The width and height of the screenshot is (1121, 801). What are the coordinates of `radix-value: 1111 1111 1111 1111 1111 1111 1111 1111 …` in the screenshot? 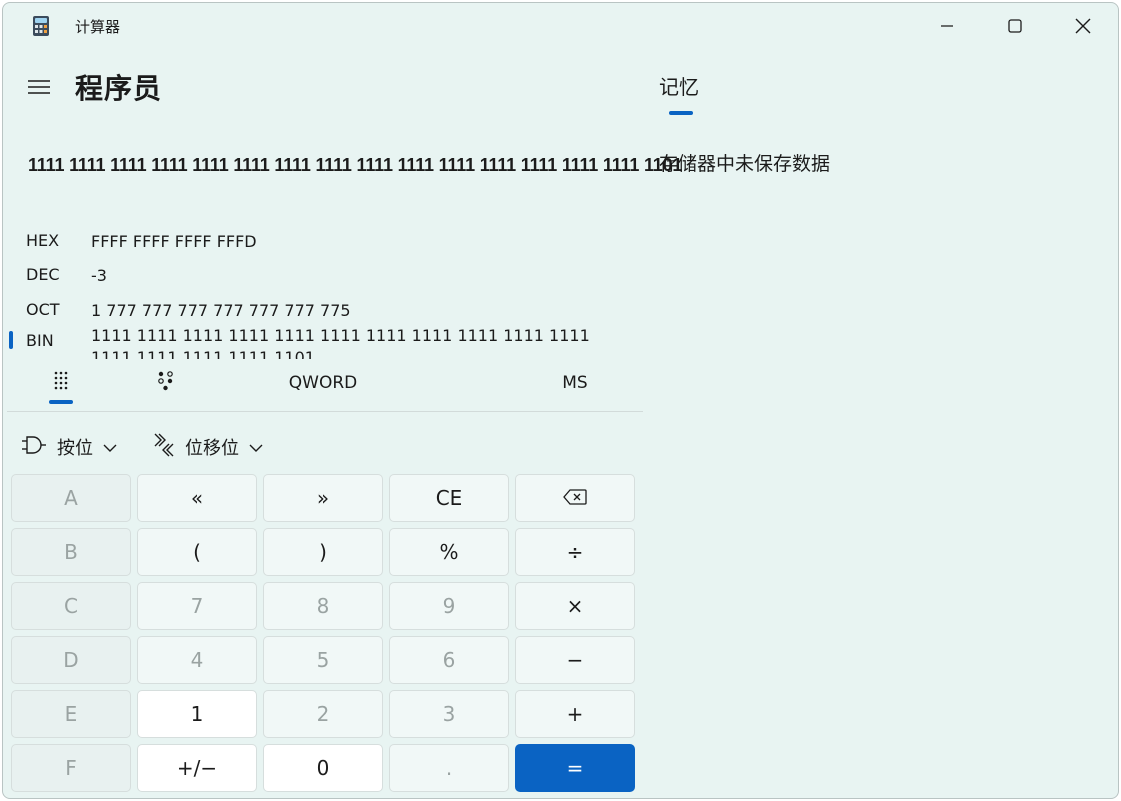 It's located at (340, 342).